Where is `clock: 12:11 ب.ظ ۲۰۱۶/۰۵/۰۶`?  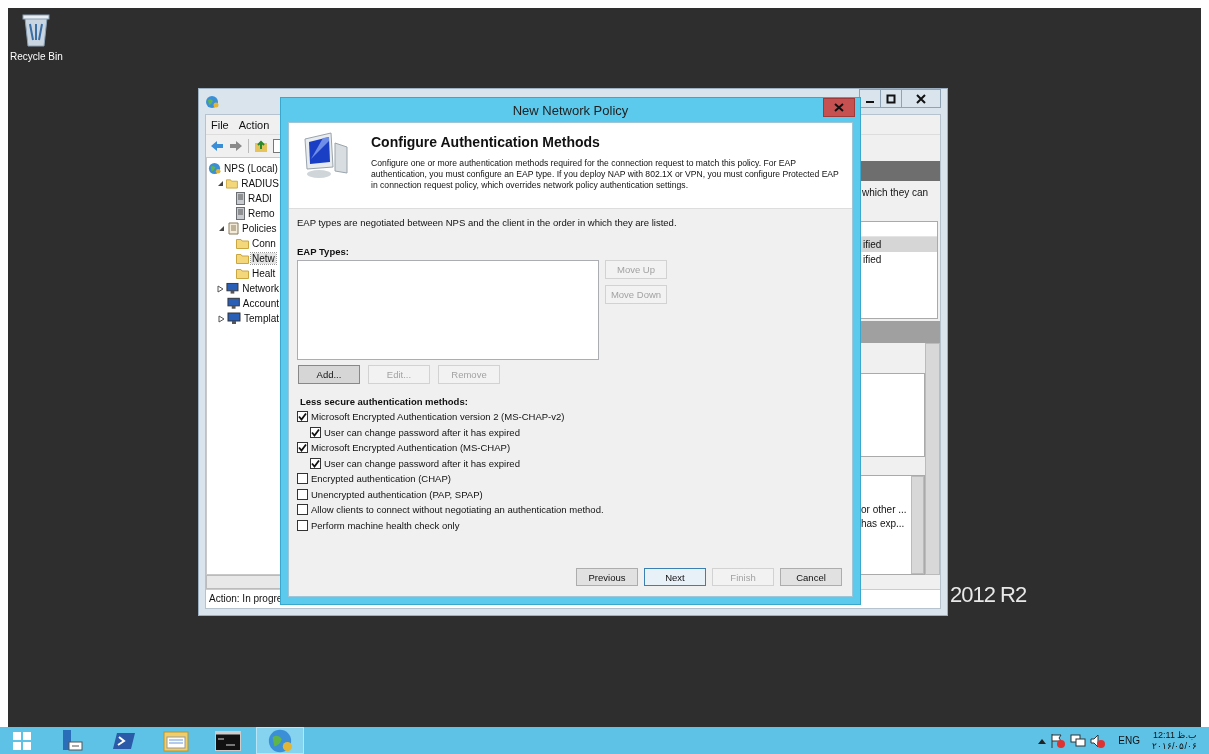 clock: 12:11 ب.ظ ۲۰۱۶/۰۵/۰۶ is located at coordinates (1174, 740).